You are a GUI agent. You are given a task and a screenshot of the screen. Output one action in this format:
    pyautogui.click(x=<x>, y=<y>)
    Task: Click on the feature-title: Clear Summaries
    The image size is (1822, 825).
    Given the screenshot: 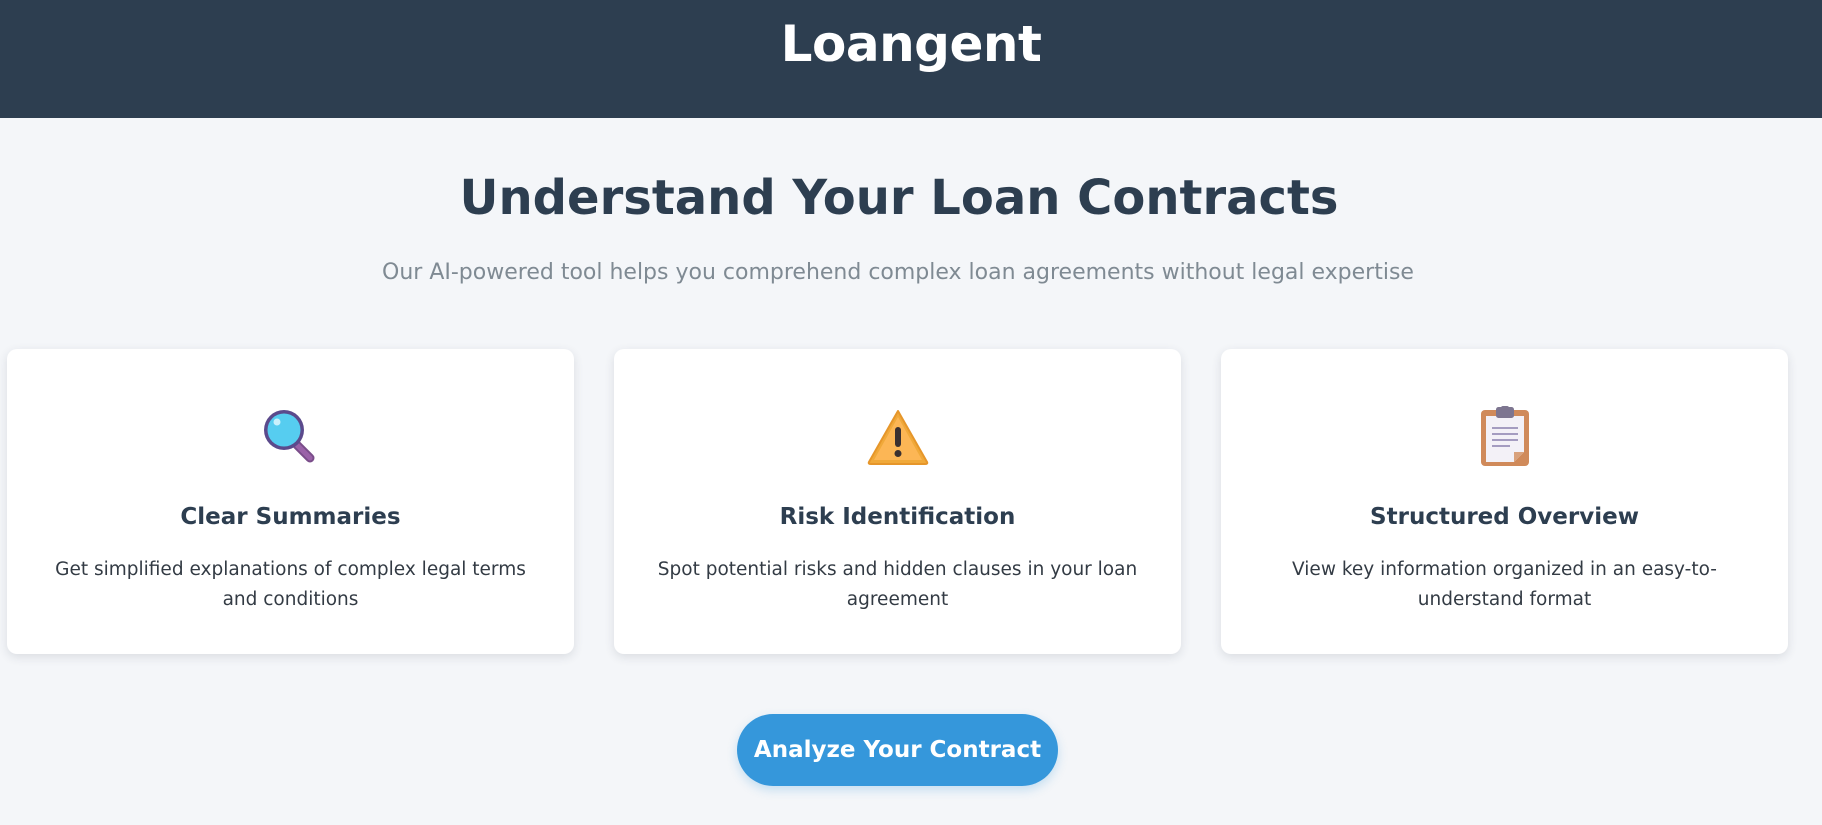 What is the action you would take?
    pyautogui.click(x=290, y=517)
    